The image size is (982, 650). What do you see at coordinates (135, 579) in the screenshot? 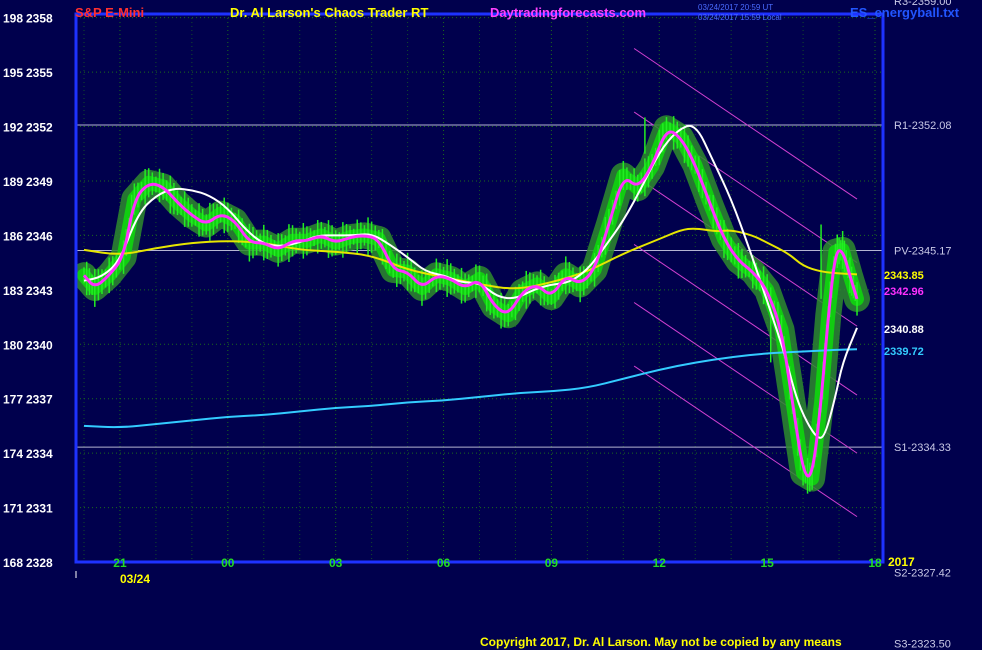
I see `date-label: 03/24` at bounding box center [135, 579].